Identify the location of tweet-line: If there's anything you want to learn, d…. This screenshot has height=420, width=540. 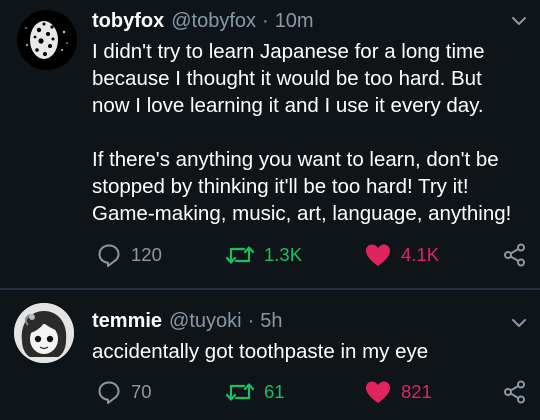
(295, 159).